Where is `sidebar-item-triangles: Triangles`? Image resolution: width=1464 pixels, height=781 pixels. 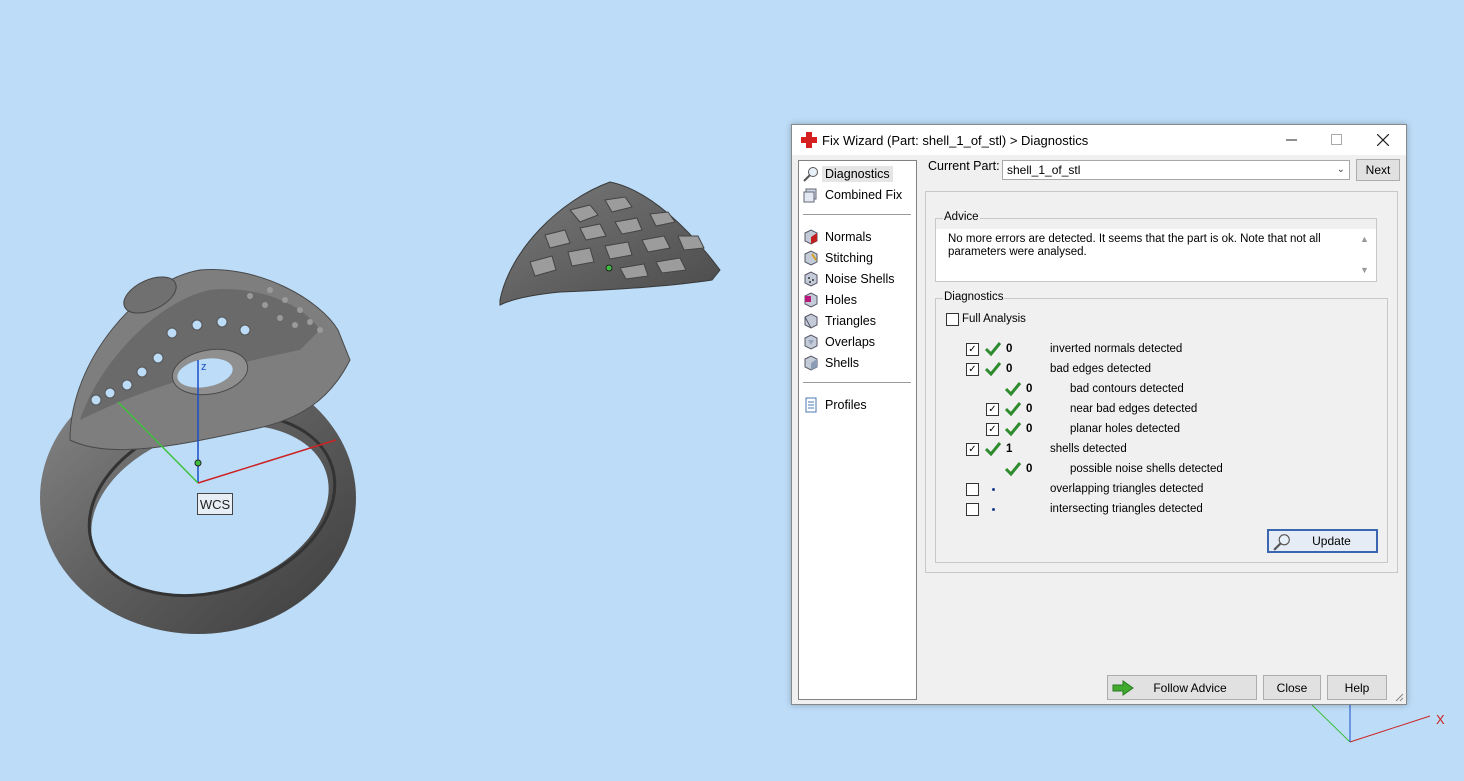 sidebar-item-triangles: Triangles is located at coordinates (839, 321).